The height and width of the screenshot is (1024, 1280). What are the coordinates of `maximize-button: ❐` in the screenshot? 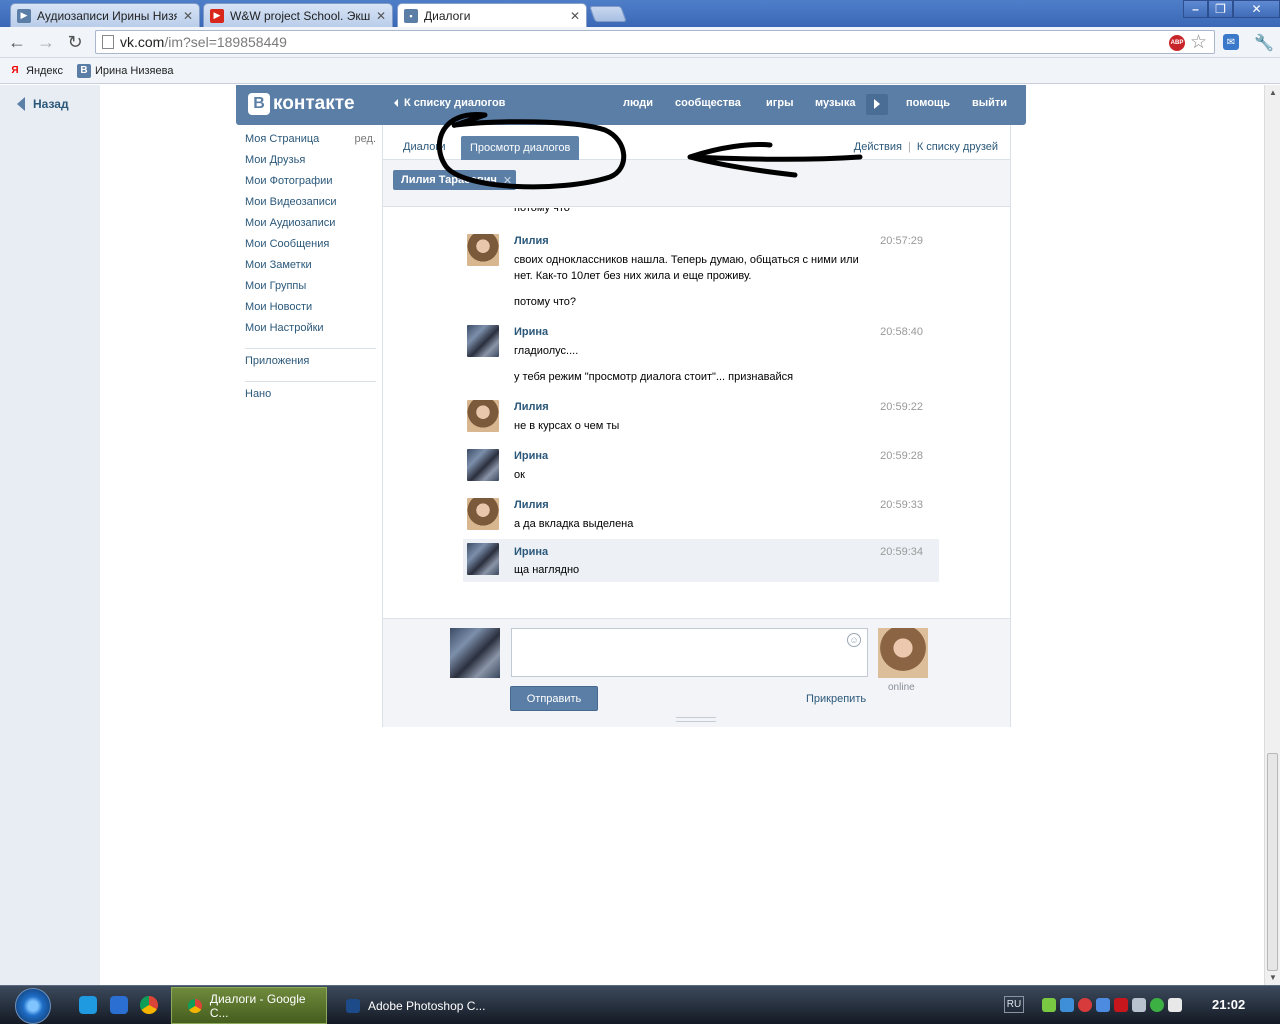 It's located at (1220, 9).